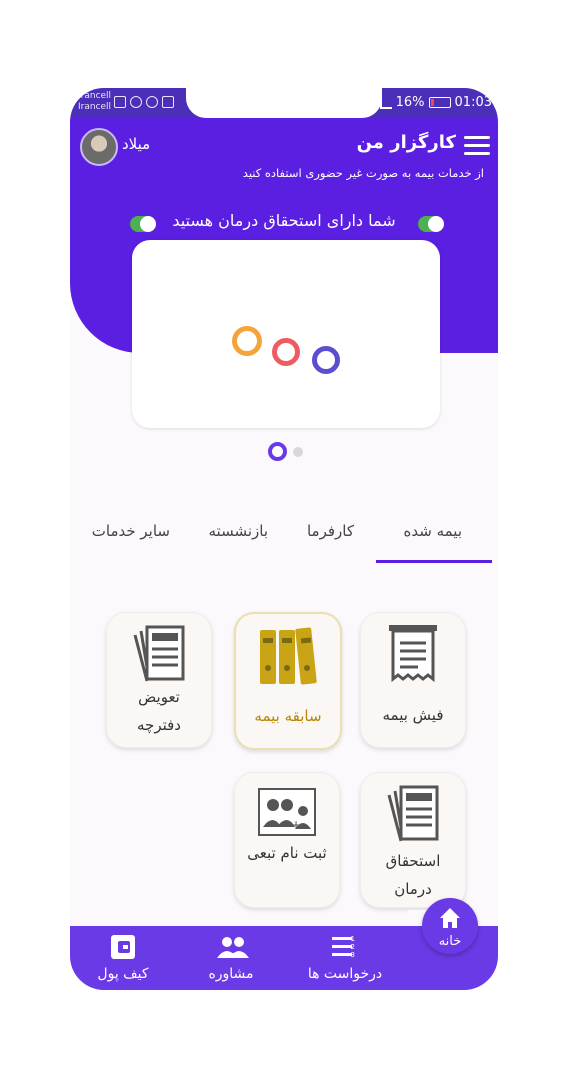  I want to click on status-right: 16% 01:03, so click(435, 102).